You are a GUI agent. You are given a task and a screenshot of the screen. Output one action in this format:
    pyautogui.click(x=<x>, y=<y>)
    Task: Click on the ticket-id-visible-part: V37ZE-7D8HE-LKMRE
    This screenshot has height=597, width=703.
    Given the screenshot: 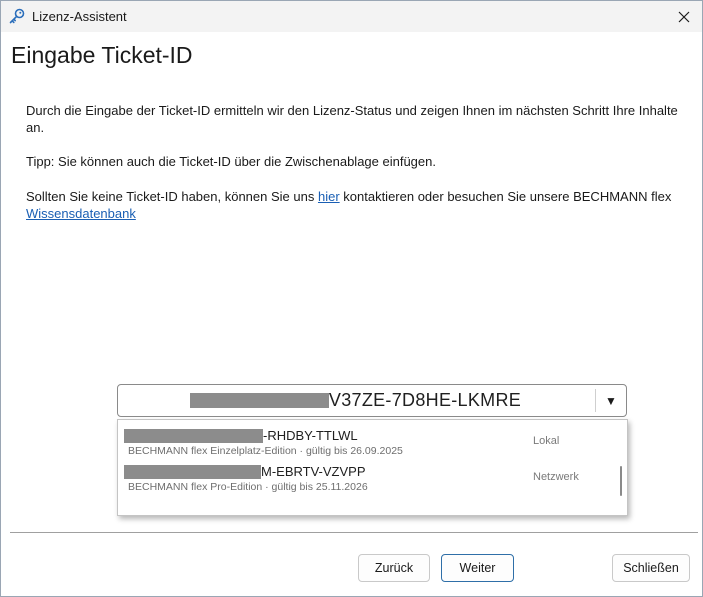 What is the action you would take?
    pyautogui.click(x=425, y=400)
    